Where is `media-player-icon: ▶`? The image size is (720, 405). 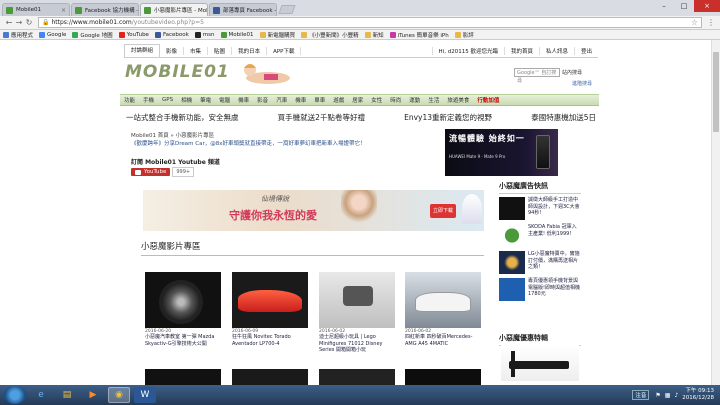
media-player-icon: ▶ is located at coordinates (93, 395).